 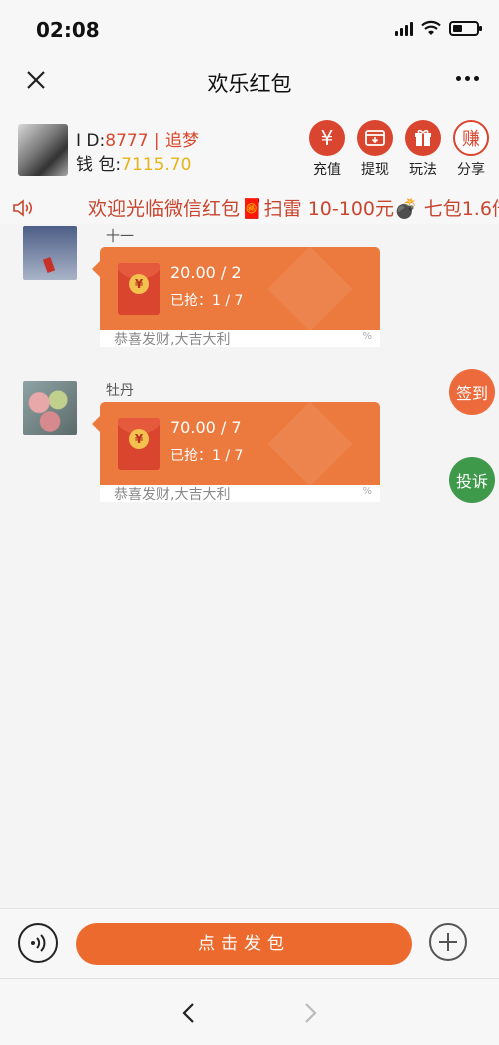 I want to click on plus-icon, so click(x=448, y=942).